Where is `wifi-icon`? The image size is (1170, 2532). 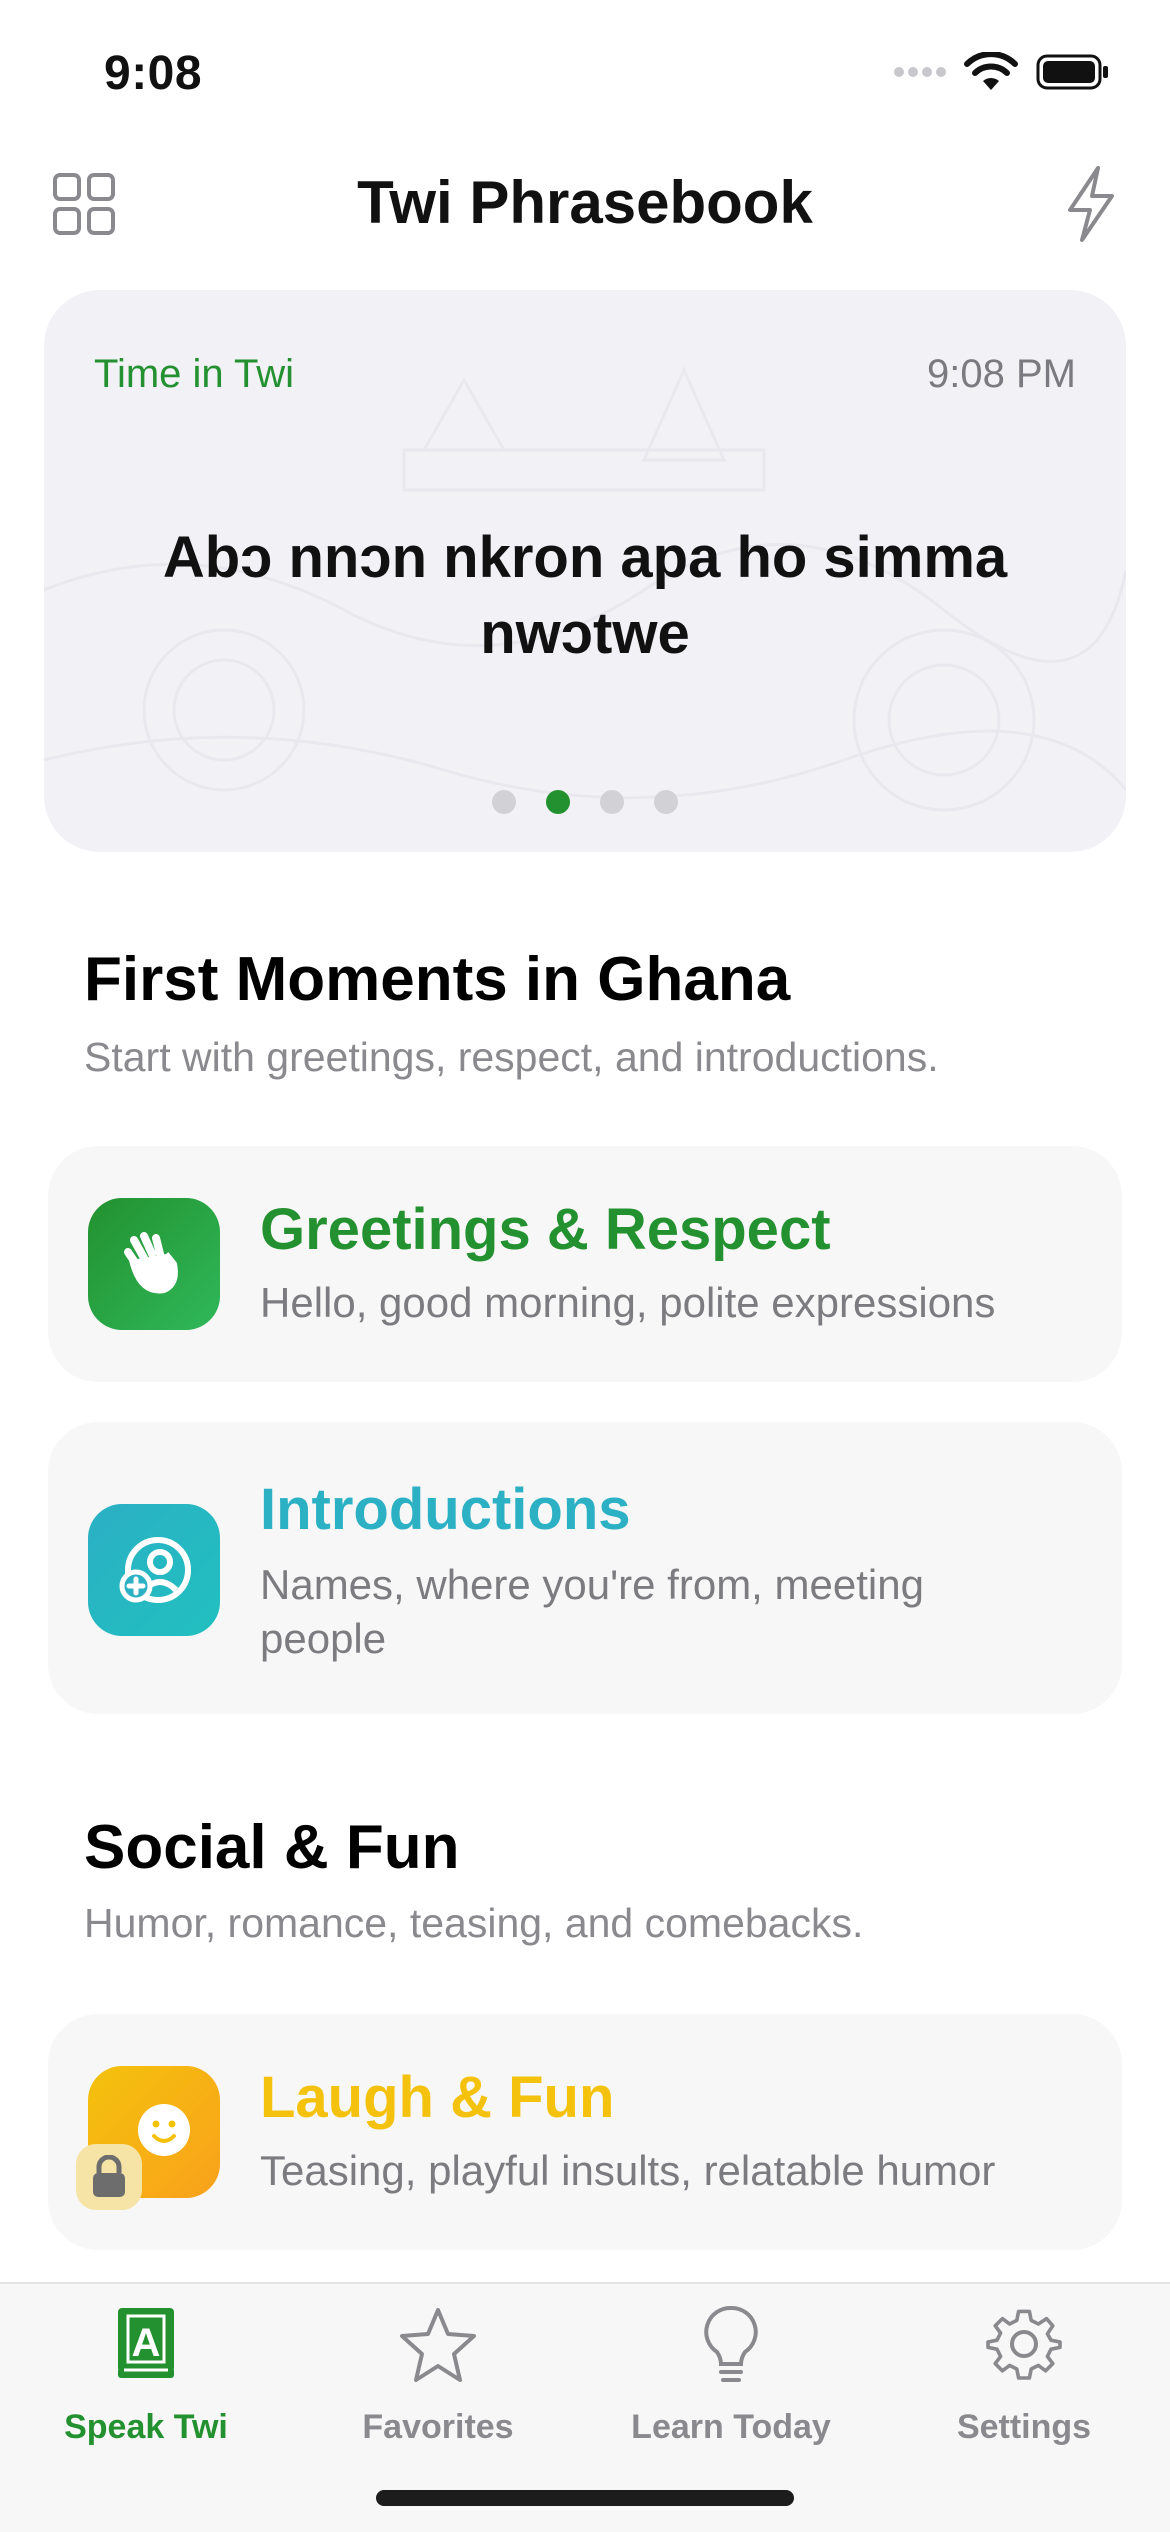 wifi-icon is located at coordinates (991, 71).